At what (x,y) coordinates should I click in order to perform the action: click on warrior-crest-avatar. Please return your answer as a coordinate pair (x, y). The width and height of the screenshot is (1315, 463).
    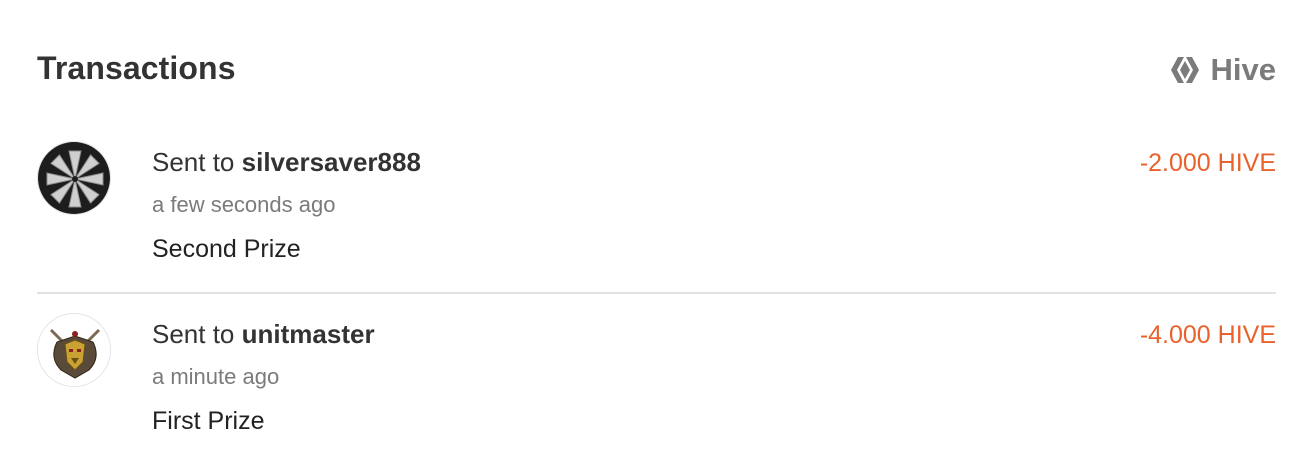
    Looking at the image, I should click on (74, 350).